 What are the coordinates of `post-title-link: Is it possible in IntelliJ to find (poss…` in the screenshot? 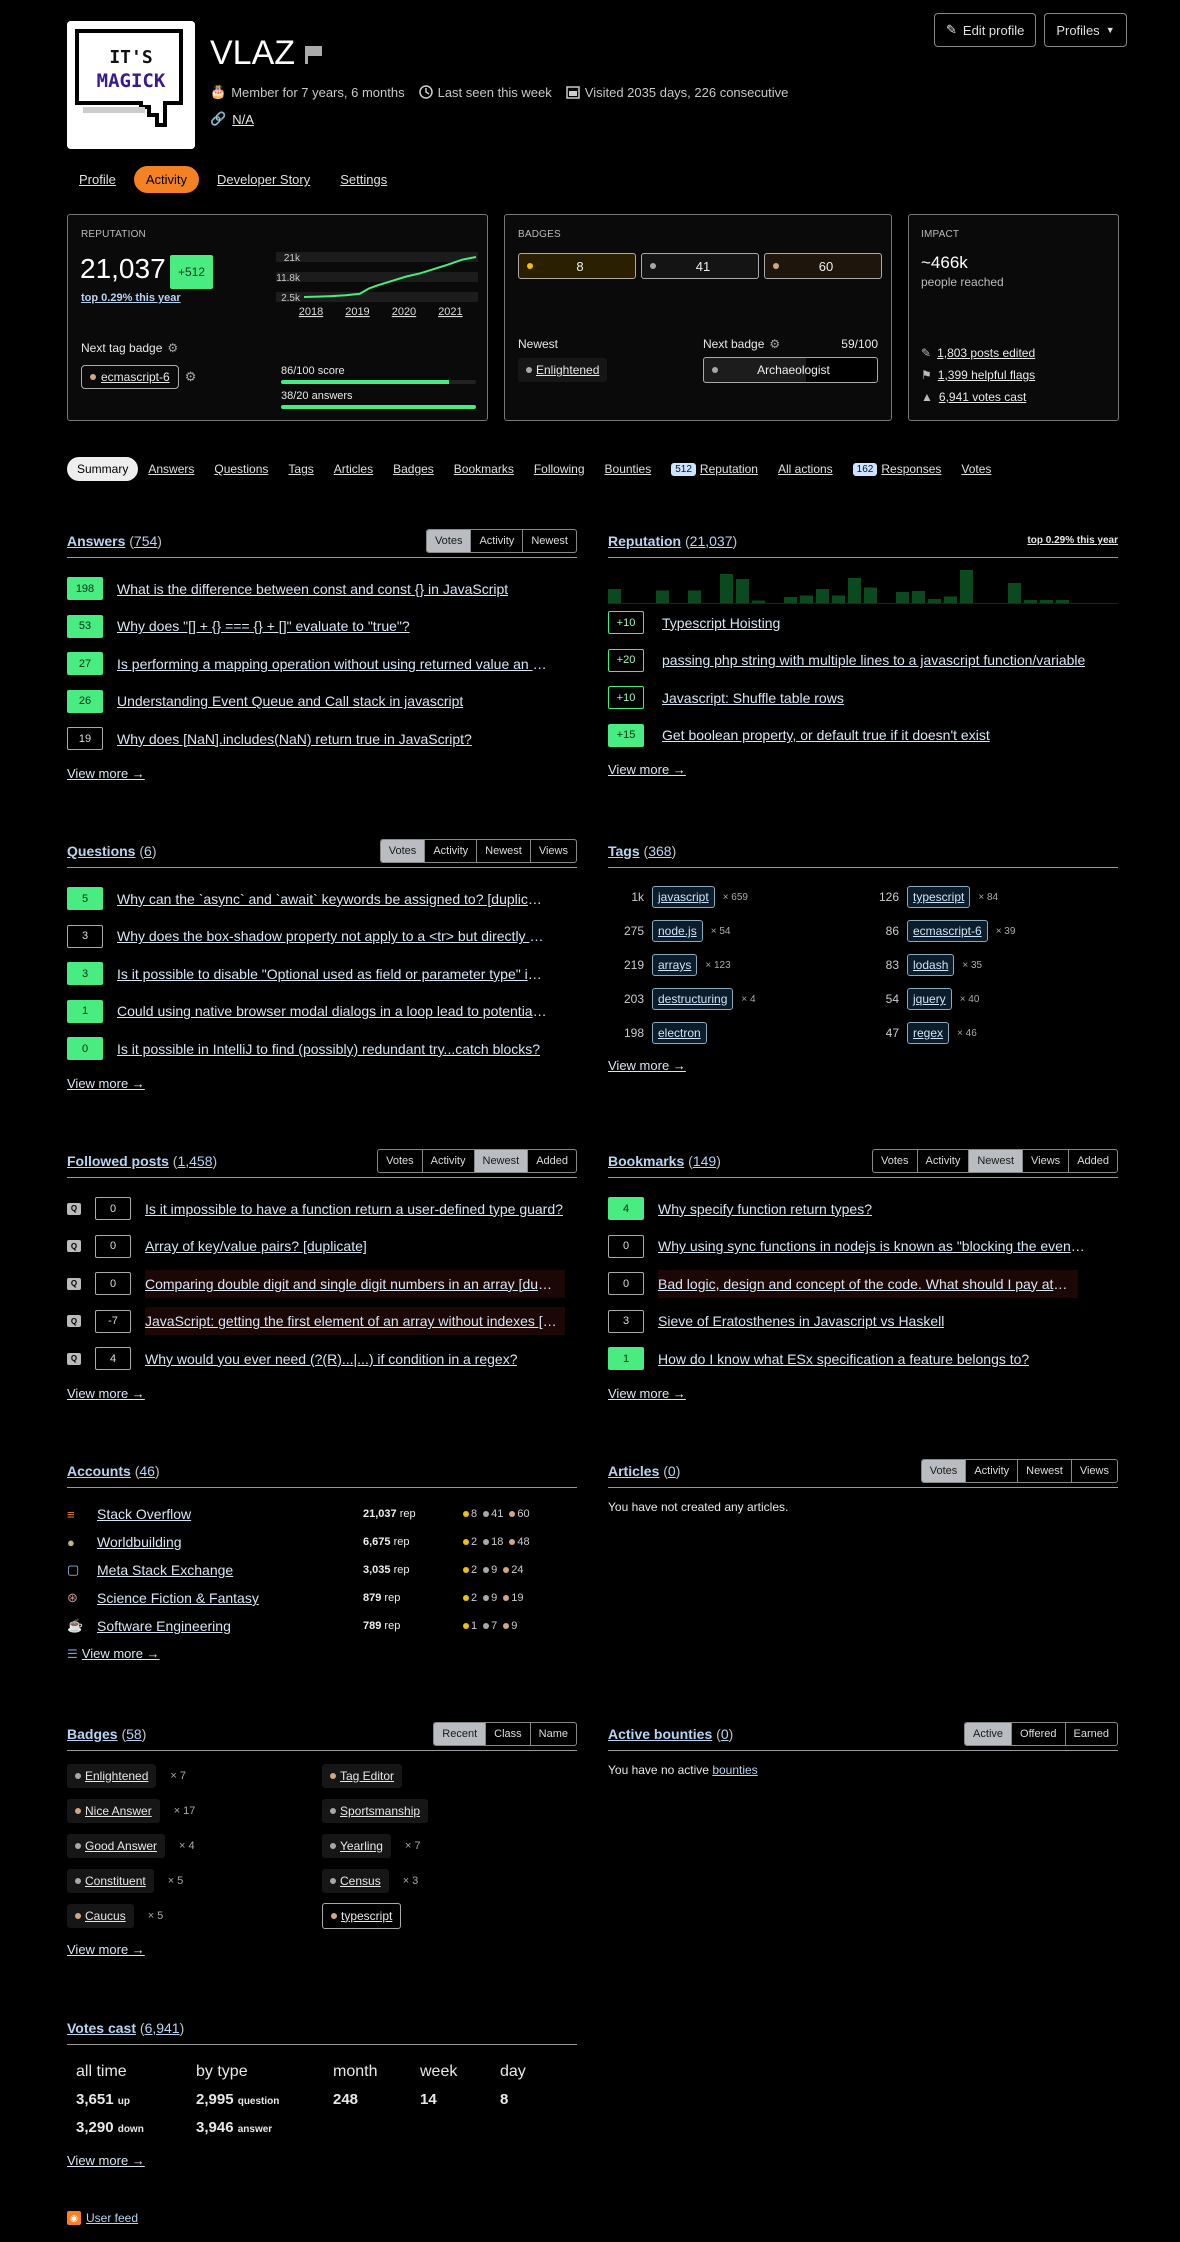 It's located at (328, 1049).